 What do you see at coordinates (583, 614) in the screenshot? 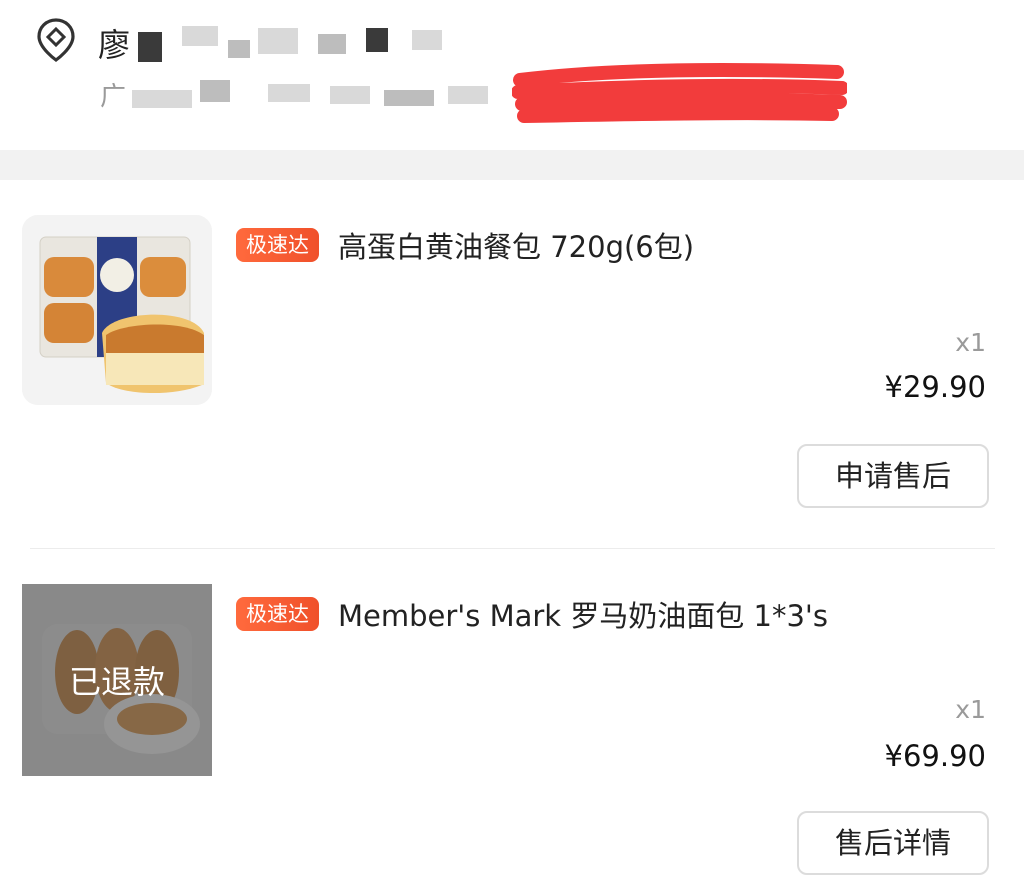
I see `product-title: Member's Mark 罗马奶油面包 1*3's` at bounding box center [583, 614].